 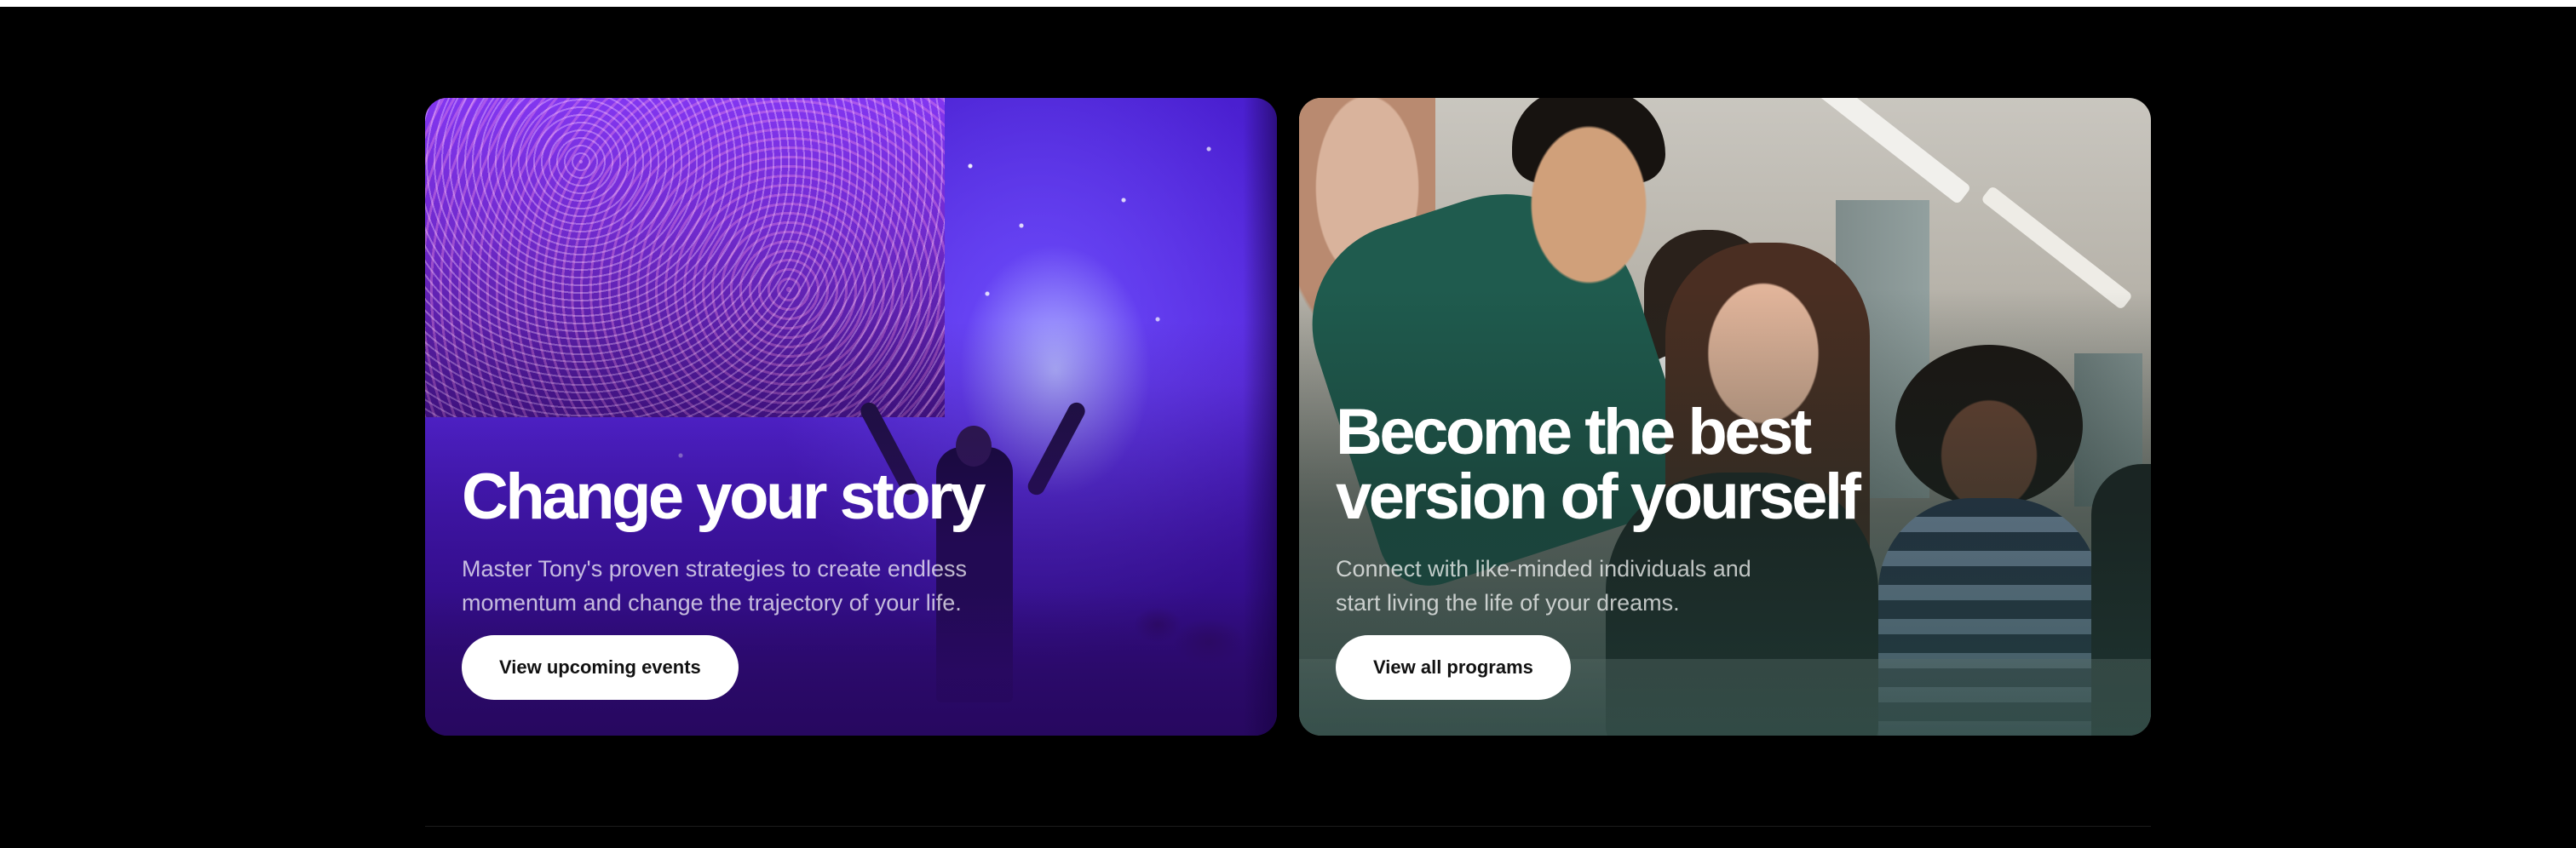 I want to click on top-divider, so click(x=1288, y=4).